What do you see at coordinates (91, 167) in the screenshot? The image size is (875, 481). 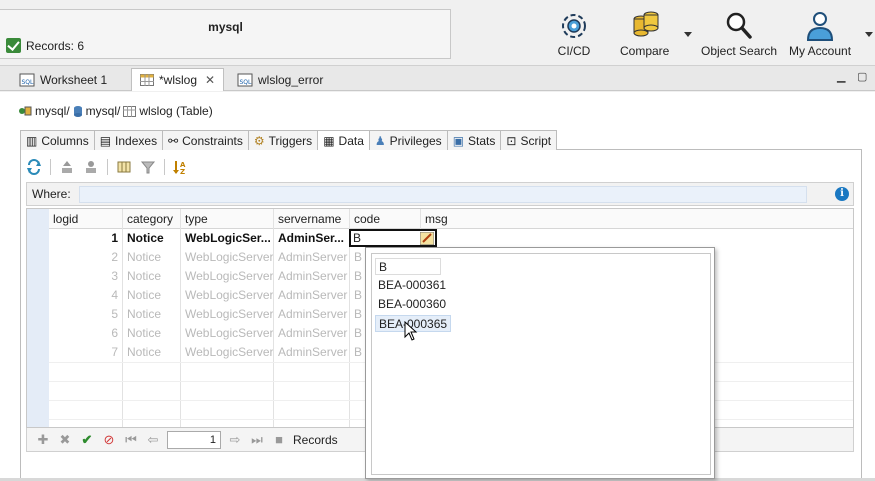 I see `export-icon` at bounding box center [91, 167].